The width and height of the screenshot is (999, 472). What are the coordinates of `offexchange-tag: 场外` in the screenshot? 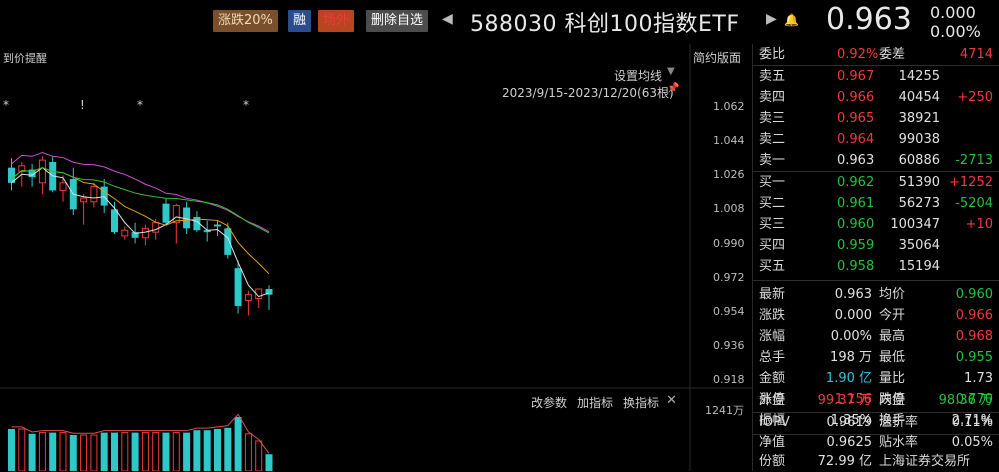 It's located at (336, 21).